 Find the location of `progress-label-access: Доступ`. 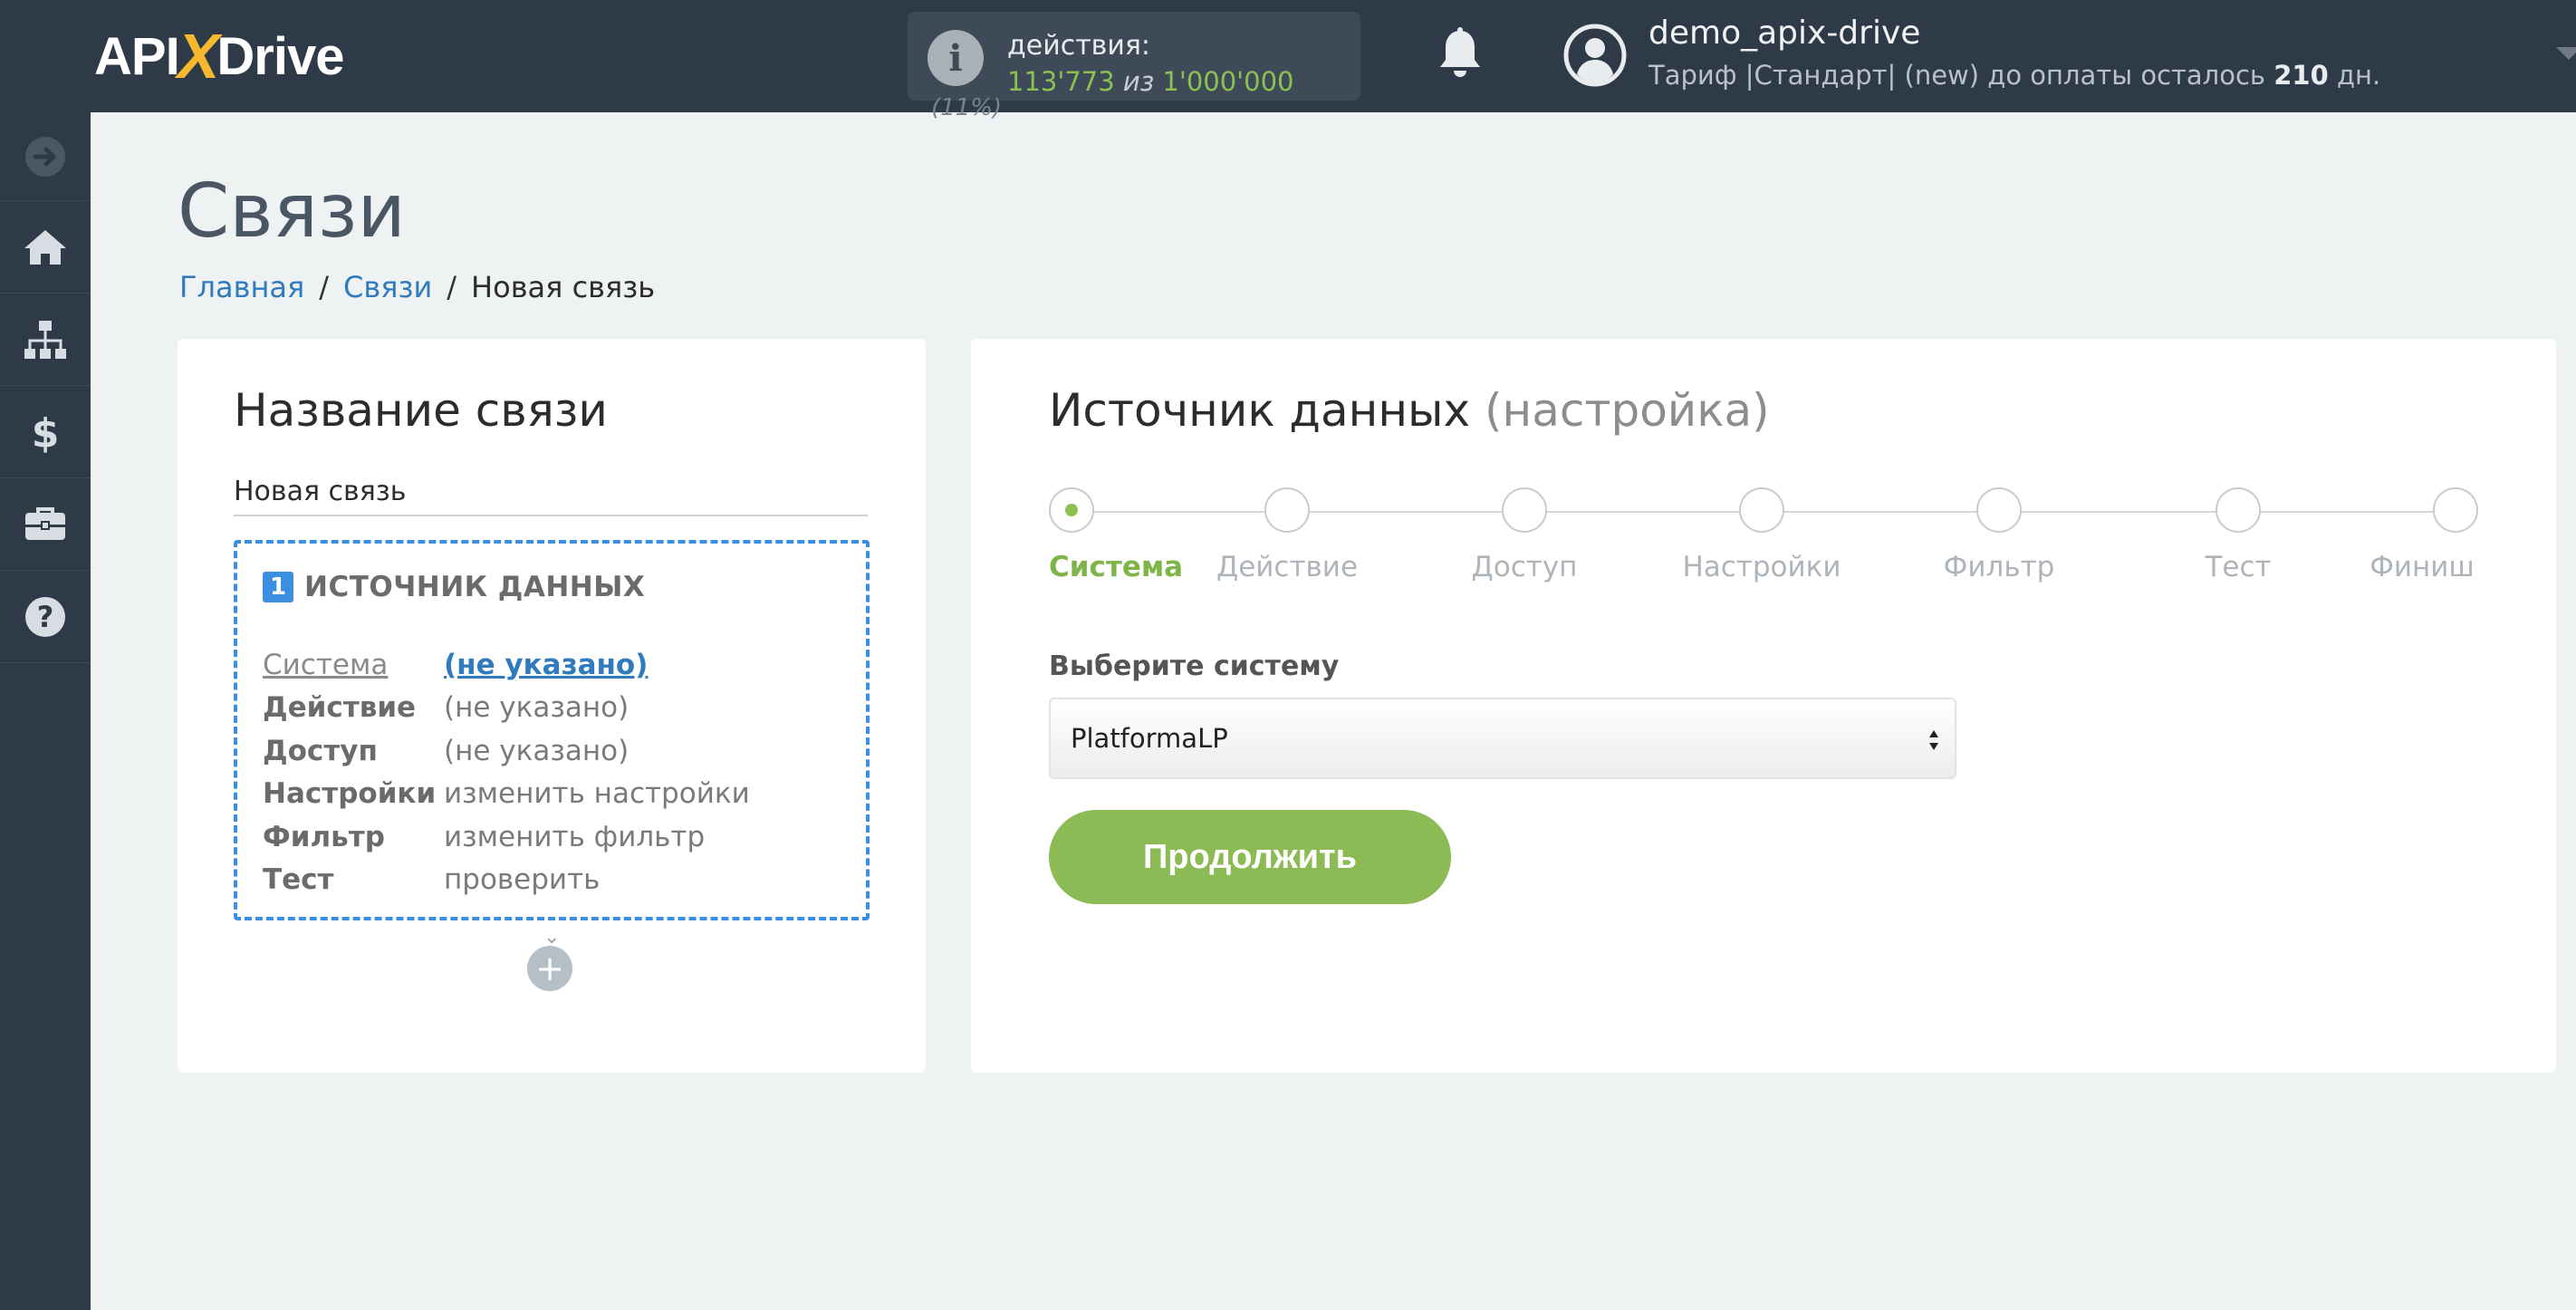

progress-label-access: Доступ is located at coordinates (1524, 567).